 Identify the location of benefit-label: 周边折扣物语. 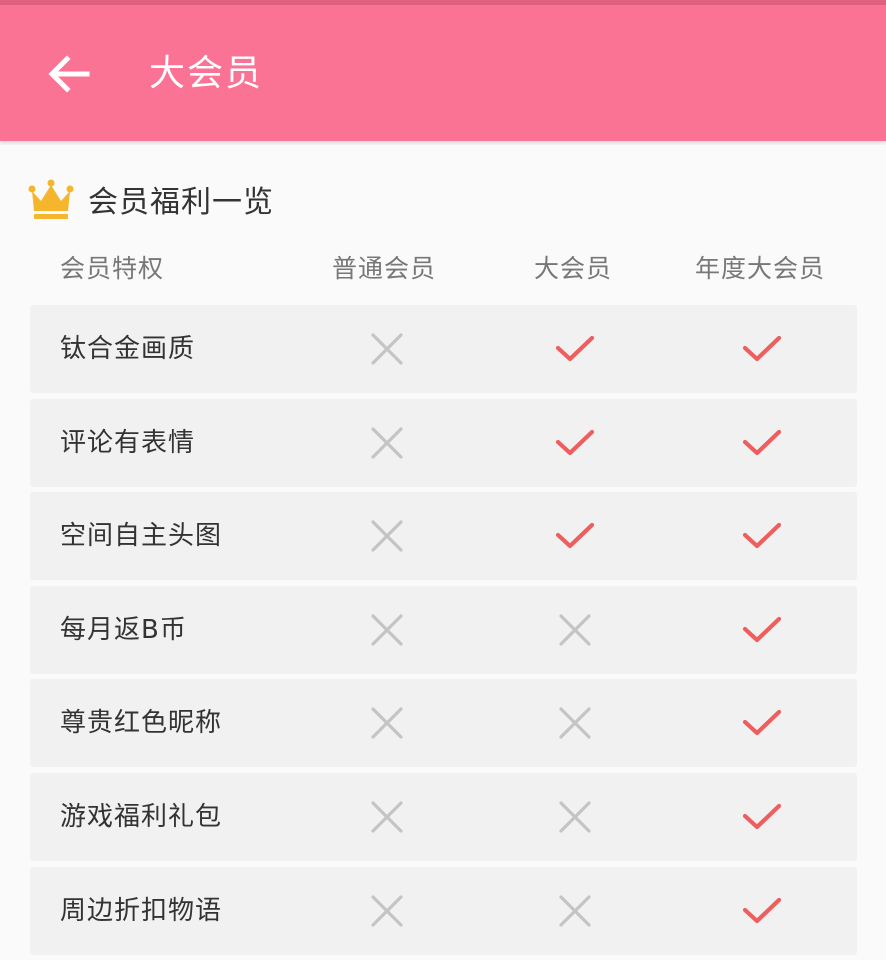
(141, 910).